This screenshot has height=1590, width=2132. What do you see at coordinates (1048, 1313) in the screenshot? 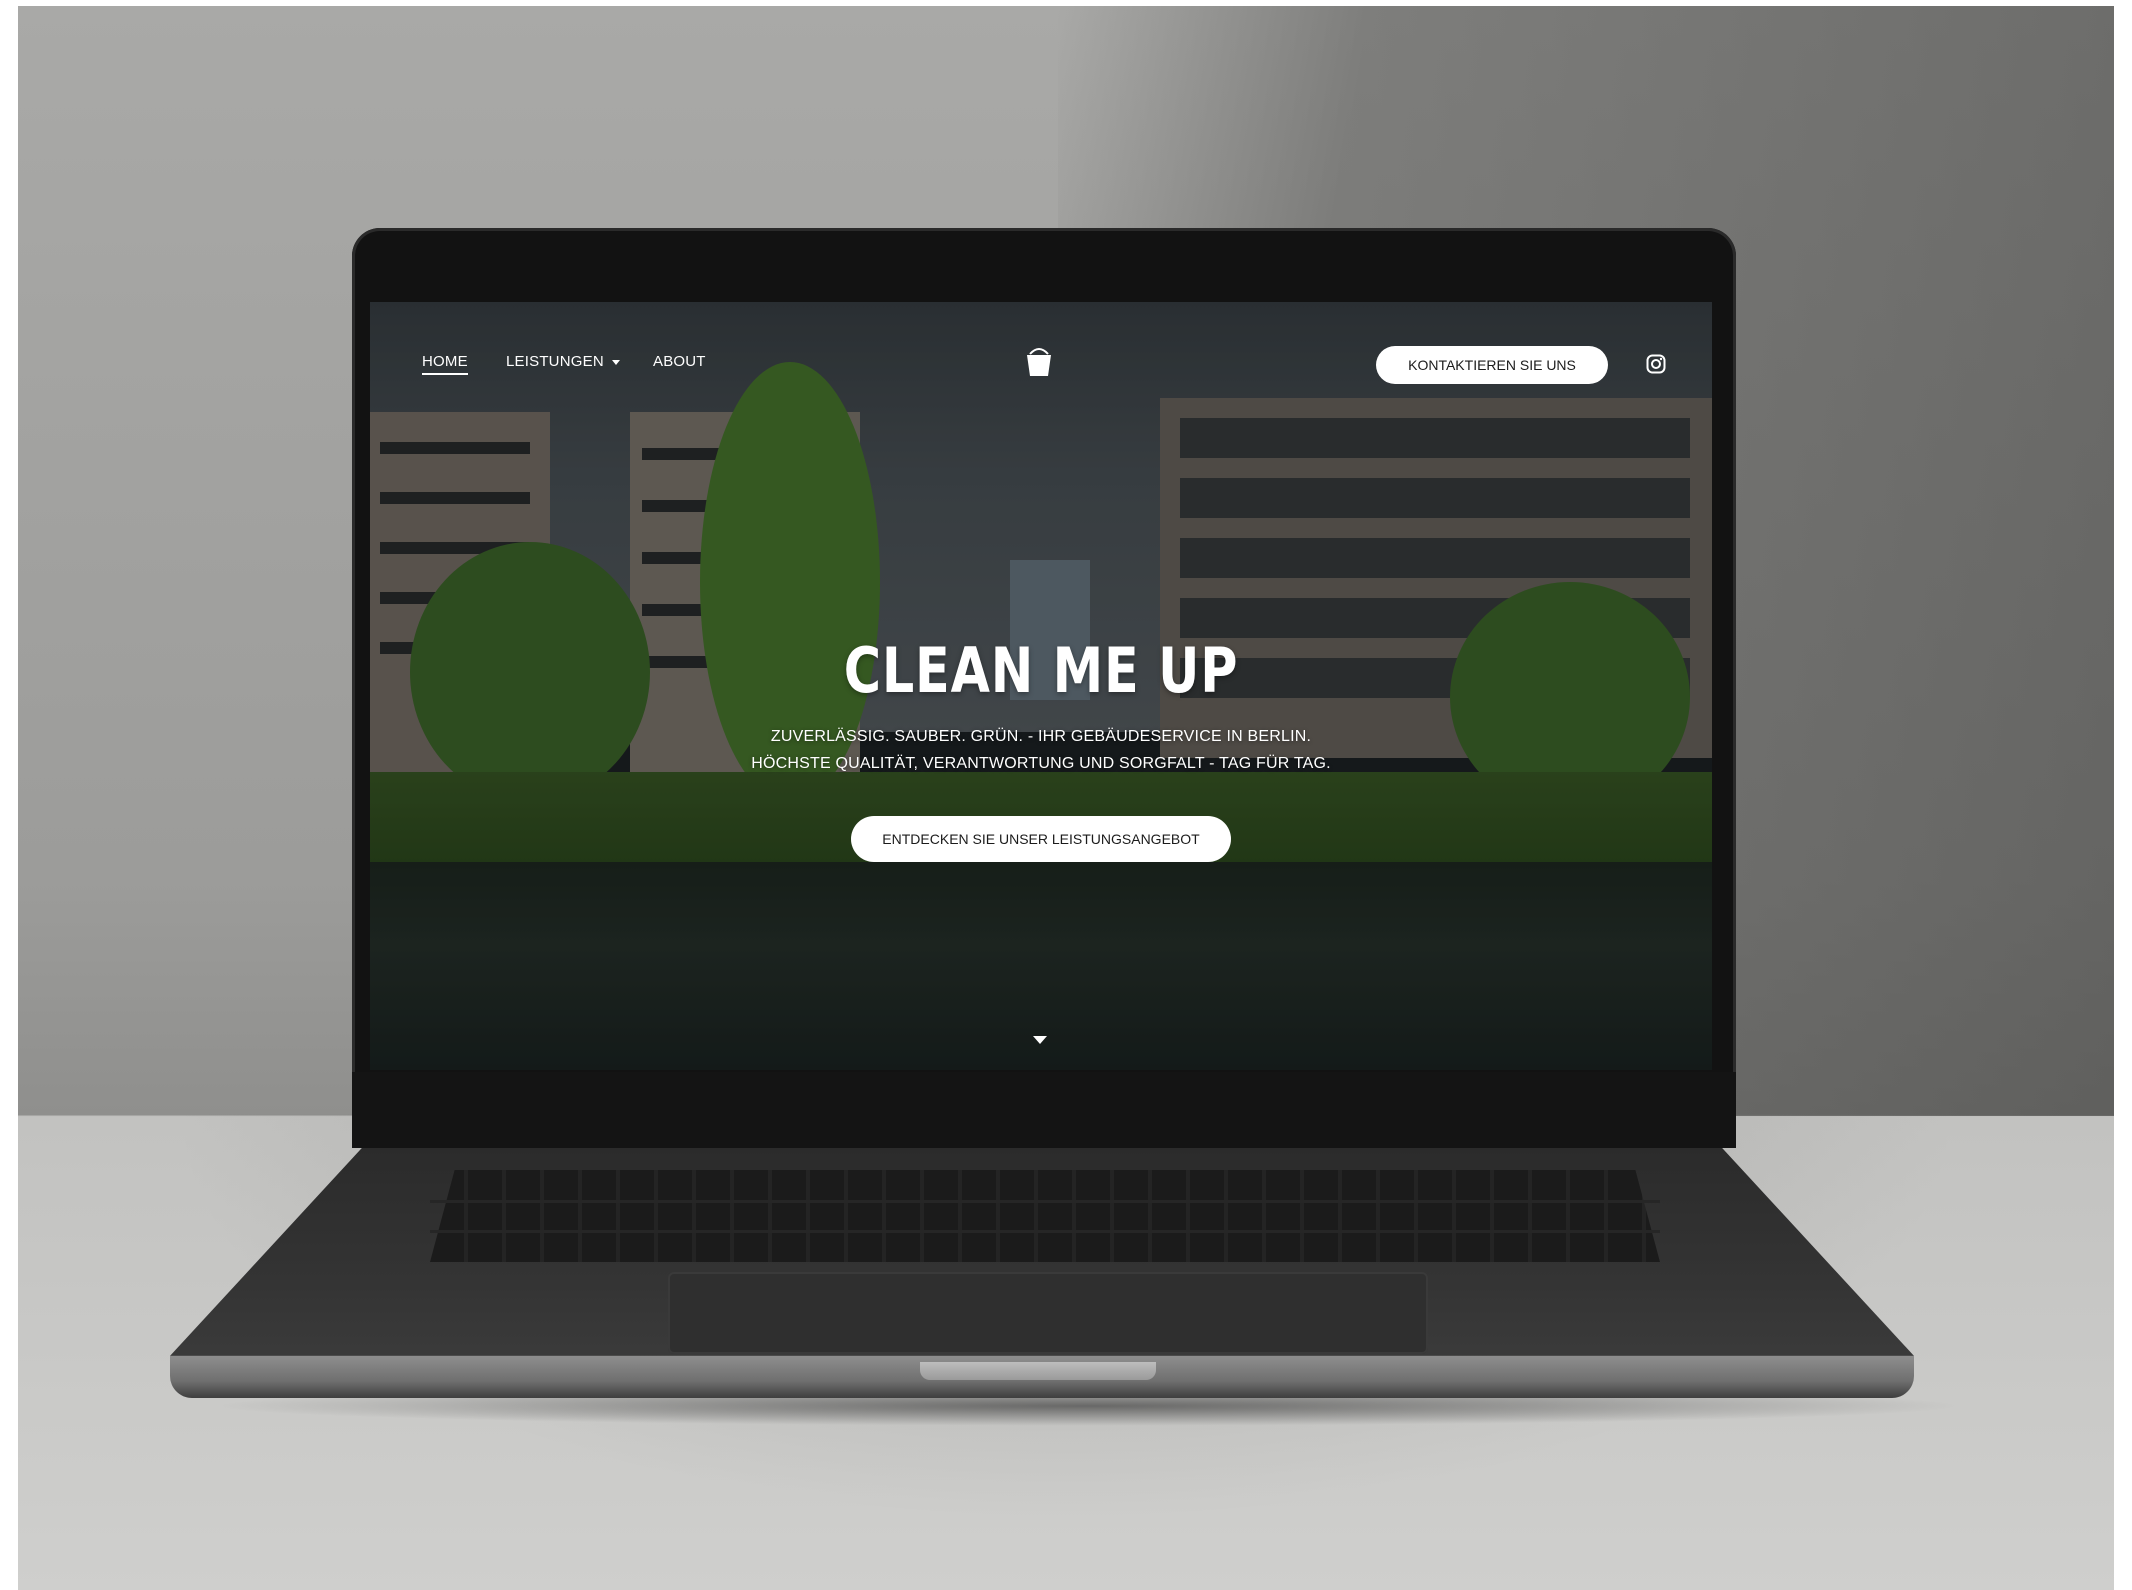
I see `trackpad` at bounding box center [1048, 1313].